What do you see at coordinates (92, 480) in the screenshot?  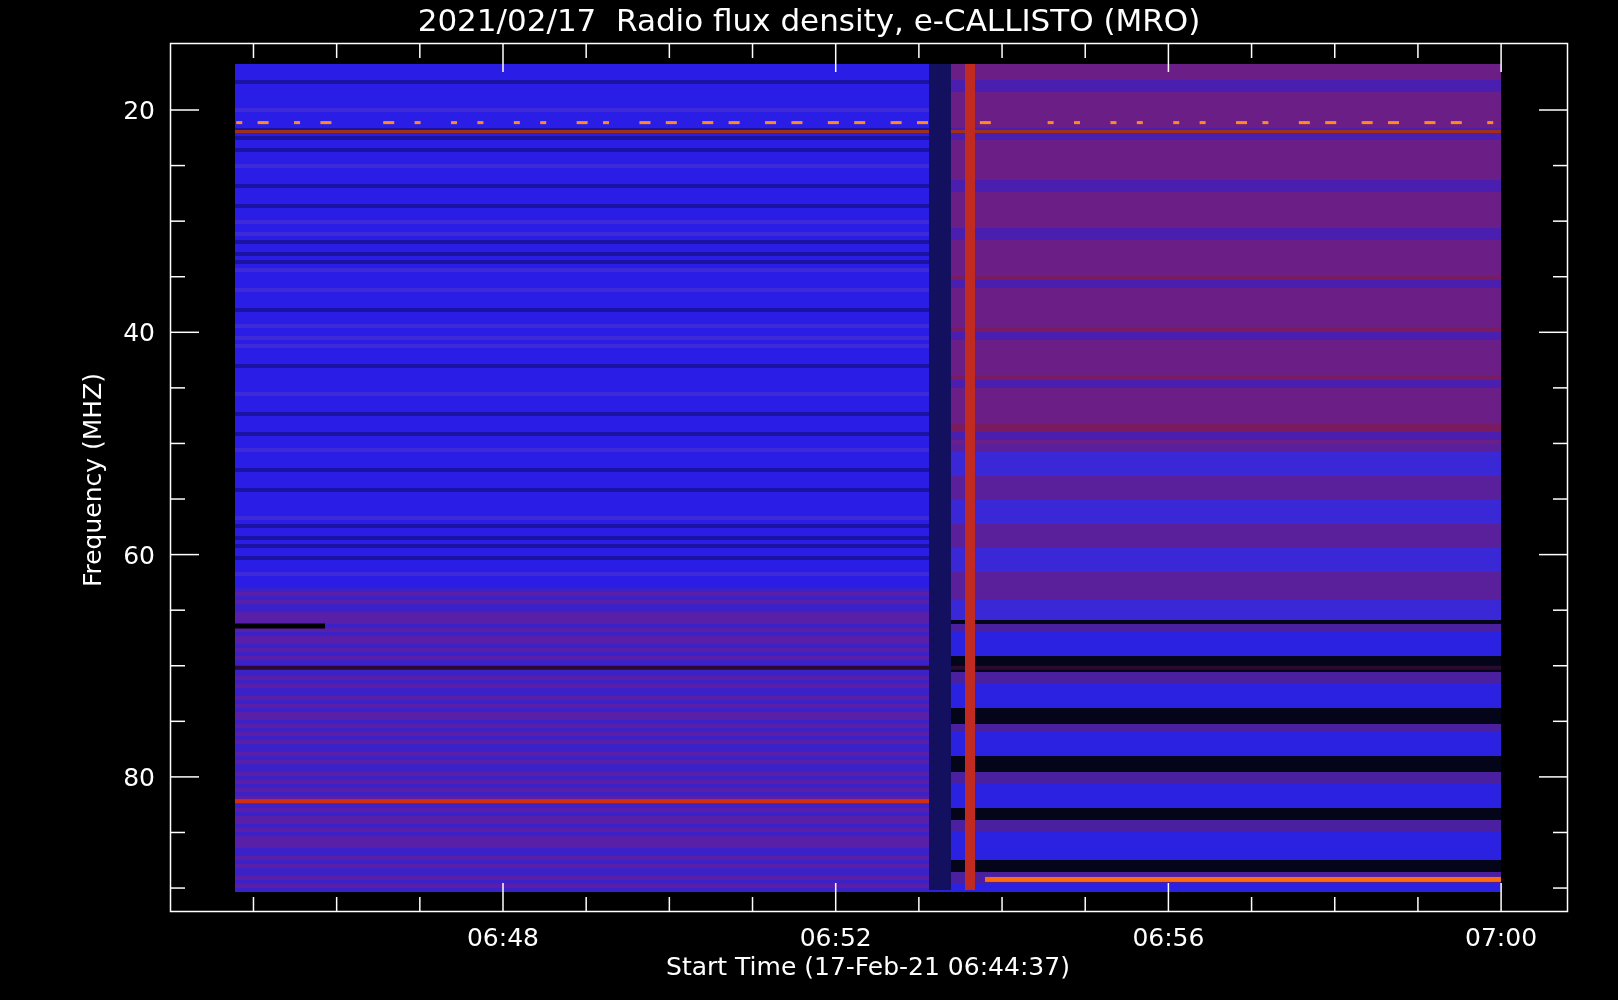 I see `y-axis-label: Frequency (MHZ)` at bounding box center [92, 480].